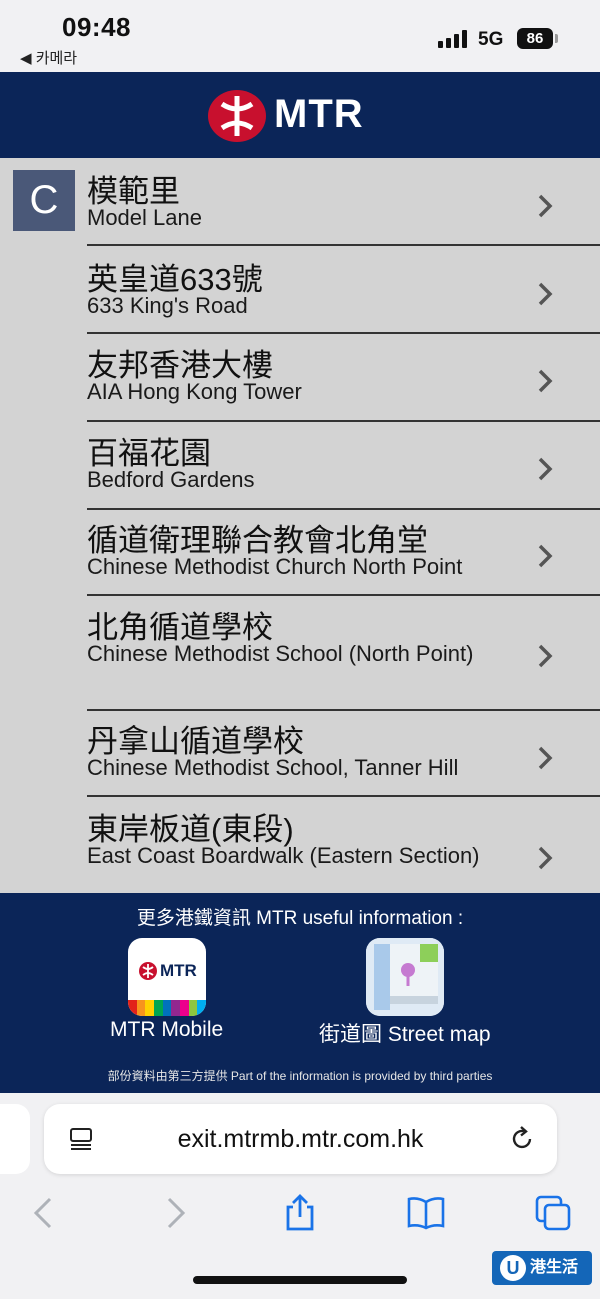  I want to click on url-text: exit.mtrmb.mtr.com.hk, so click(300, 1139).